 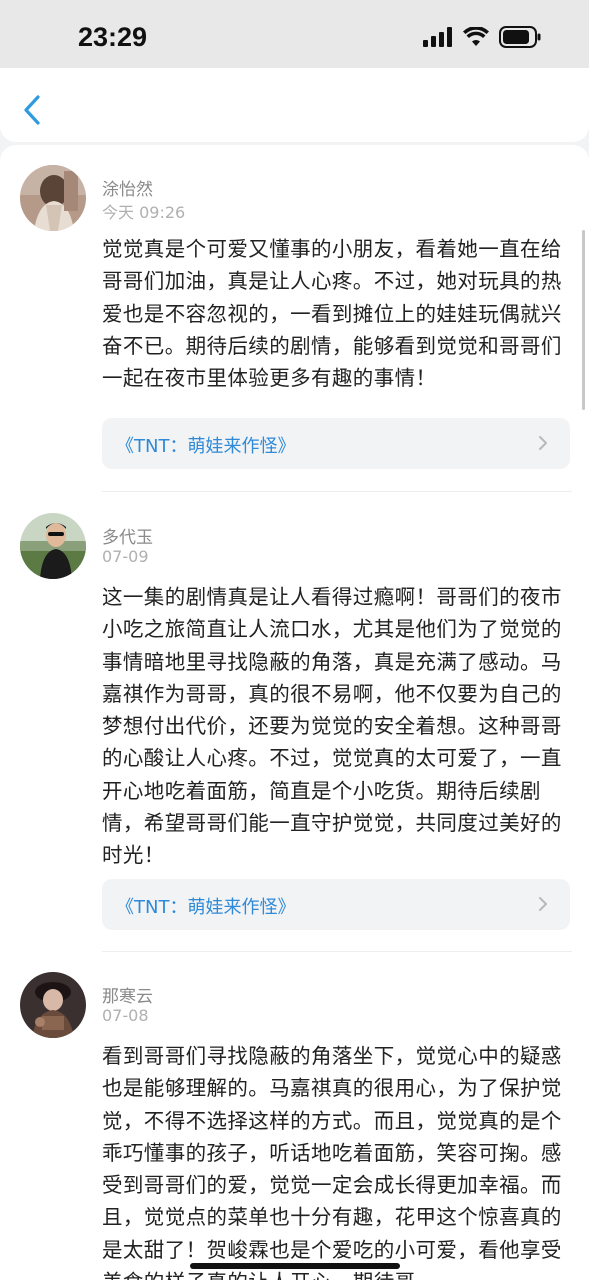 I want to click on battery-icon, so click(x=520, y=37).